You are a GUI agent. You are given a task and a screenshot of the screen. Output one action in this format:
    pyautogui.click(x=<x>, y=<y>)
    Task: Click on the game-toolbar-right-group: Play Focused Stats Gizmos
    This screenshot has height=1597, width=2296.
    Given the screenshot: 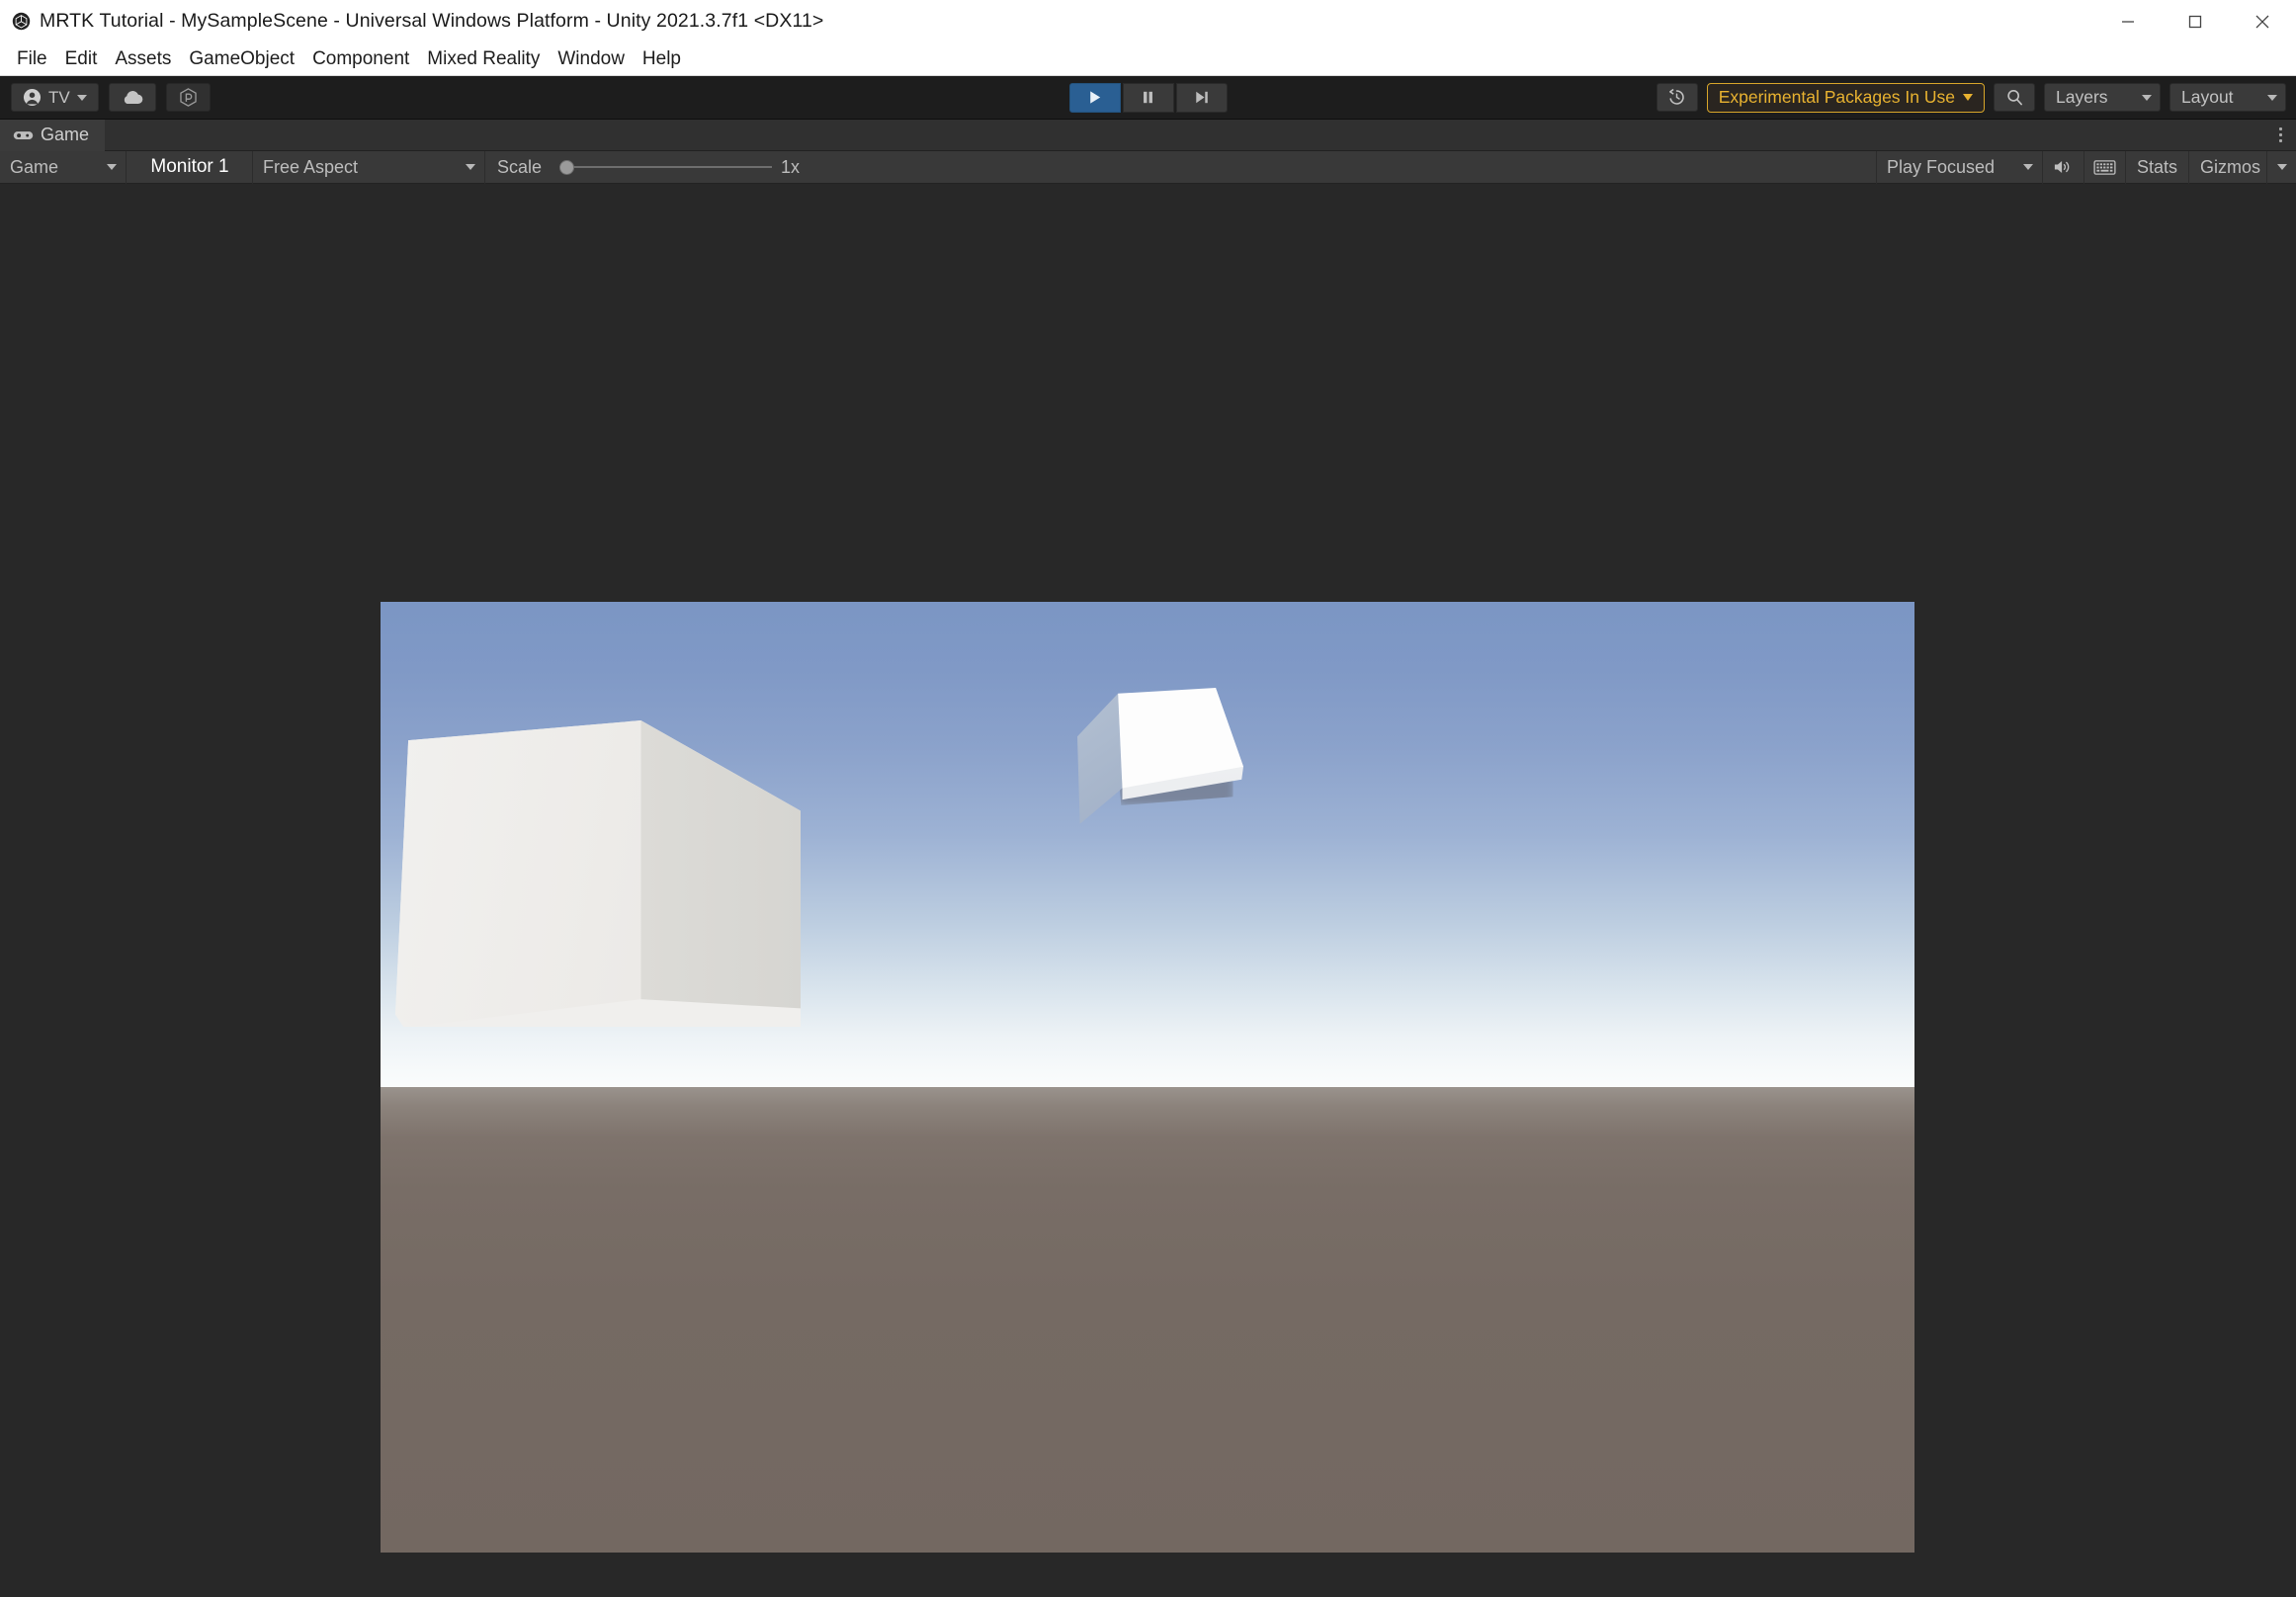 What is the action you would take?
    pyautogui.click(x=2085, y=167)
    